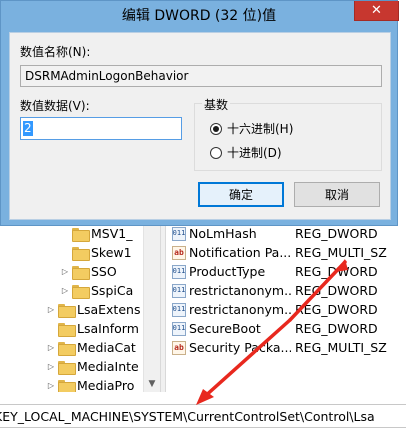 The image size is (406, 436). What do you see at coordinates (152, 383) in the screenshot?
I see `scroll-down-icon: ▼` at bounding box center [152, 383].